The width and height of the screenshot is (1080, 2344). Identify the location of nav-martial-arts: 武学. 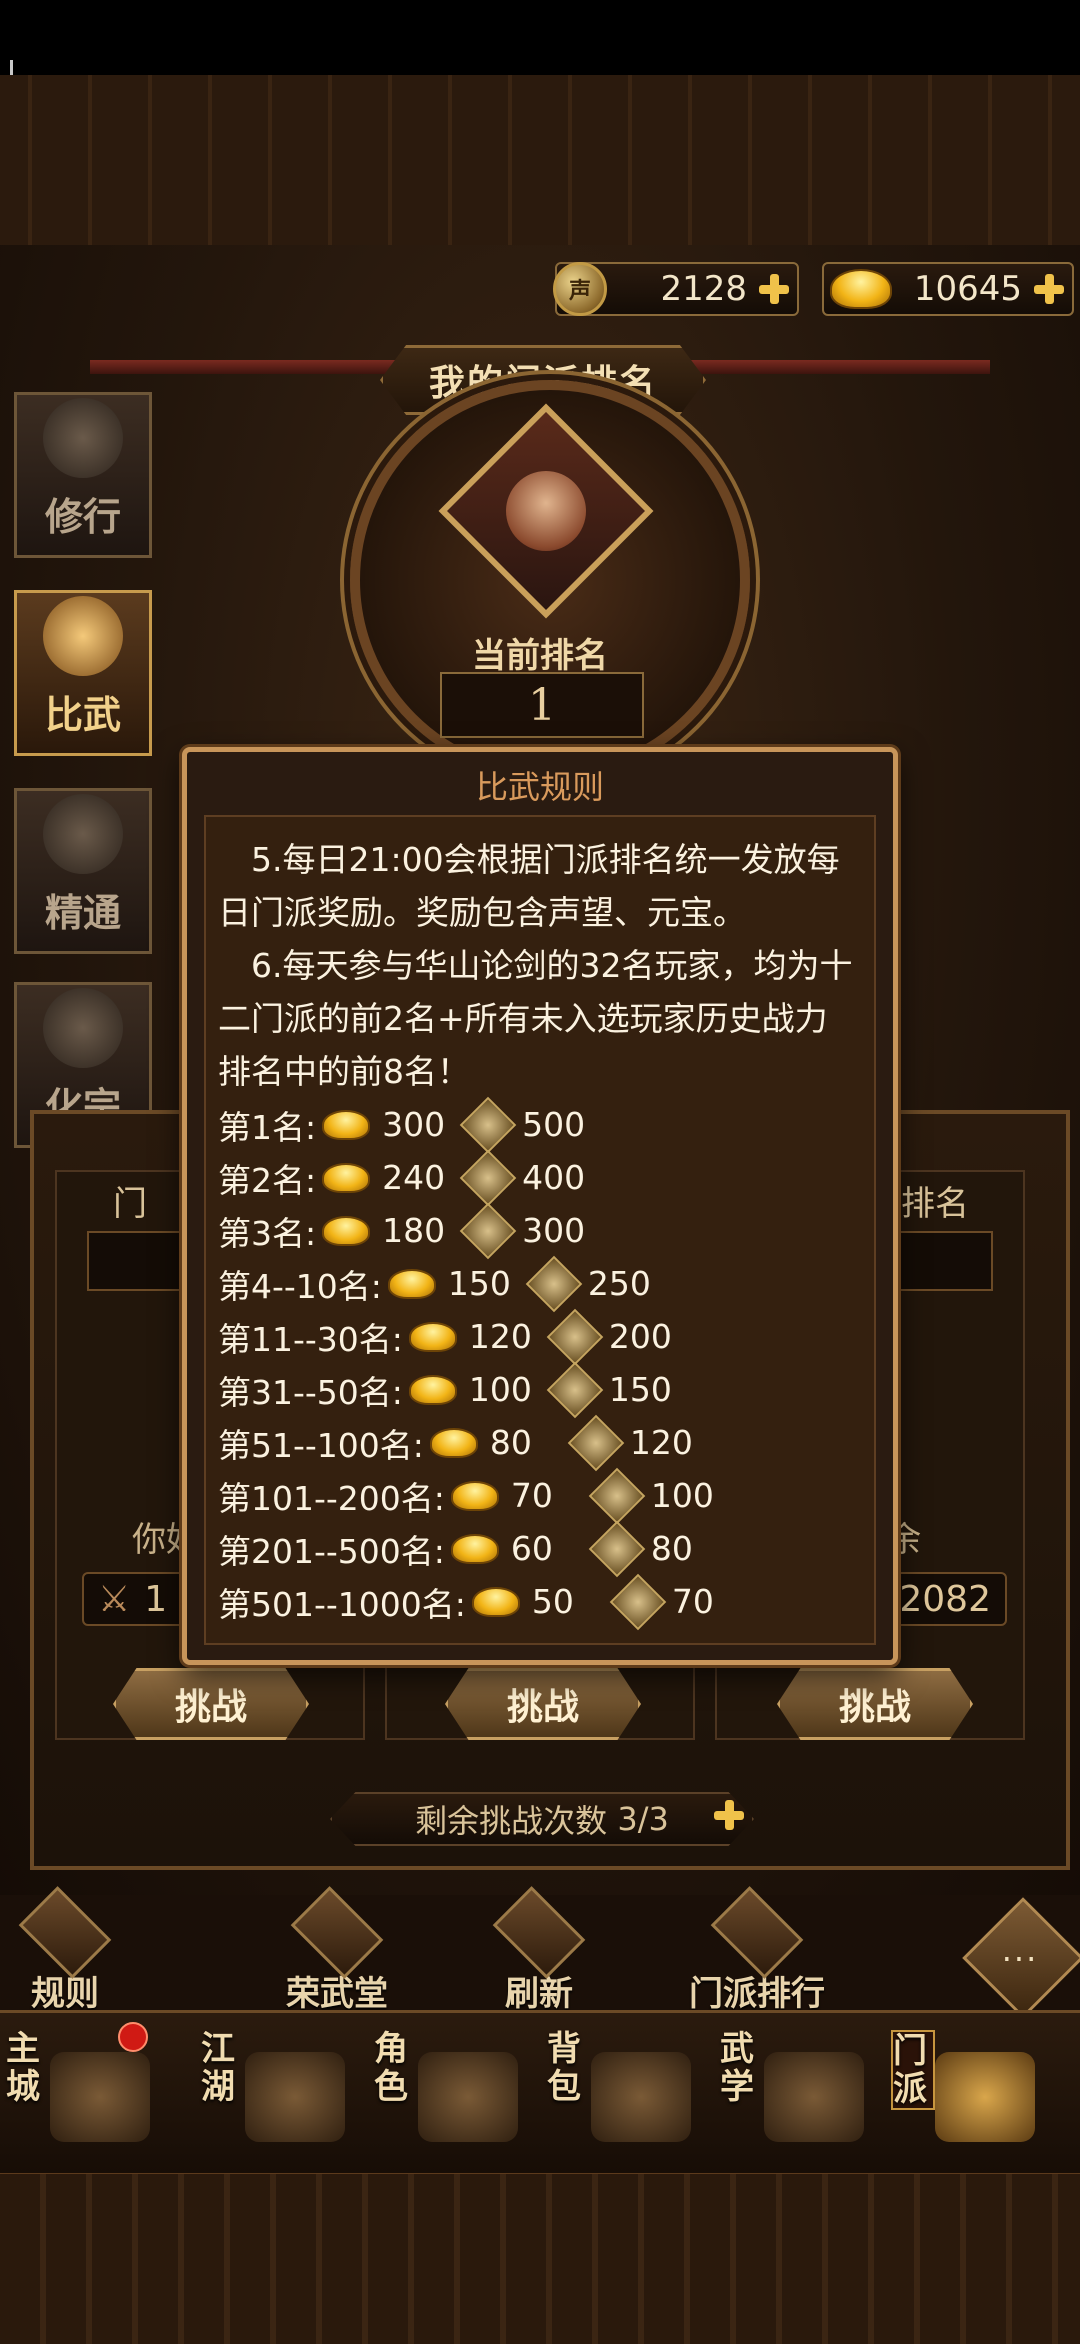
(799, 2095).